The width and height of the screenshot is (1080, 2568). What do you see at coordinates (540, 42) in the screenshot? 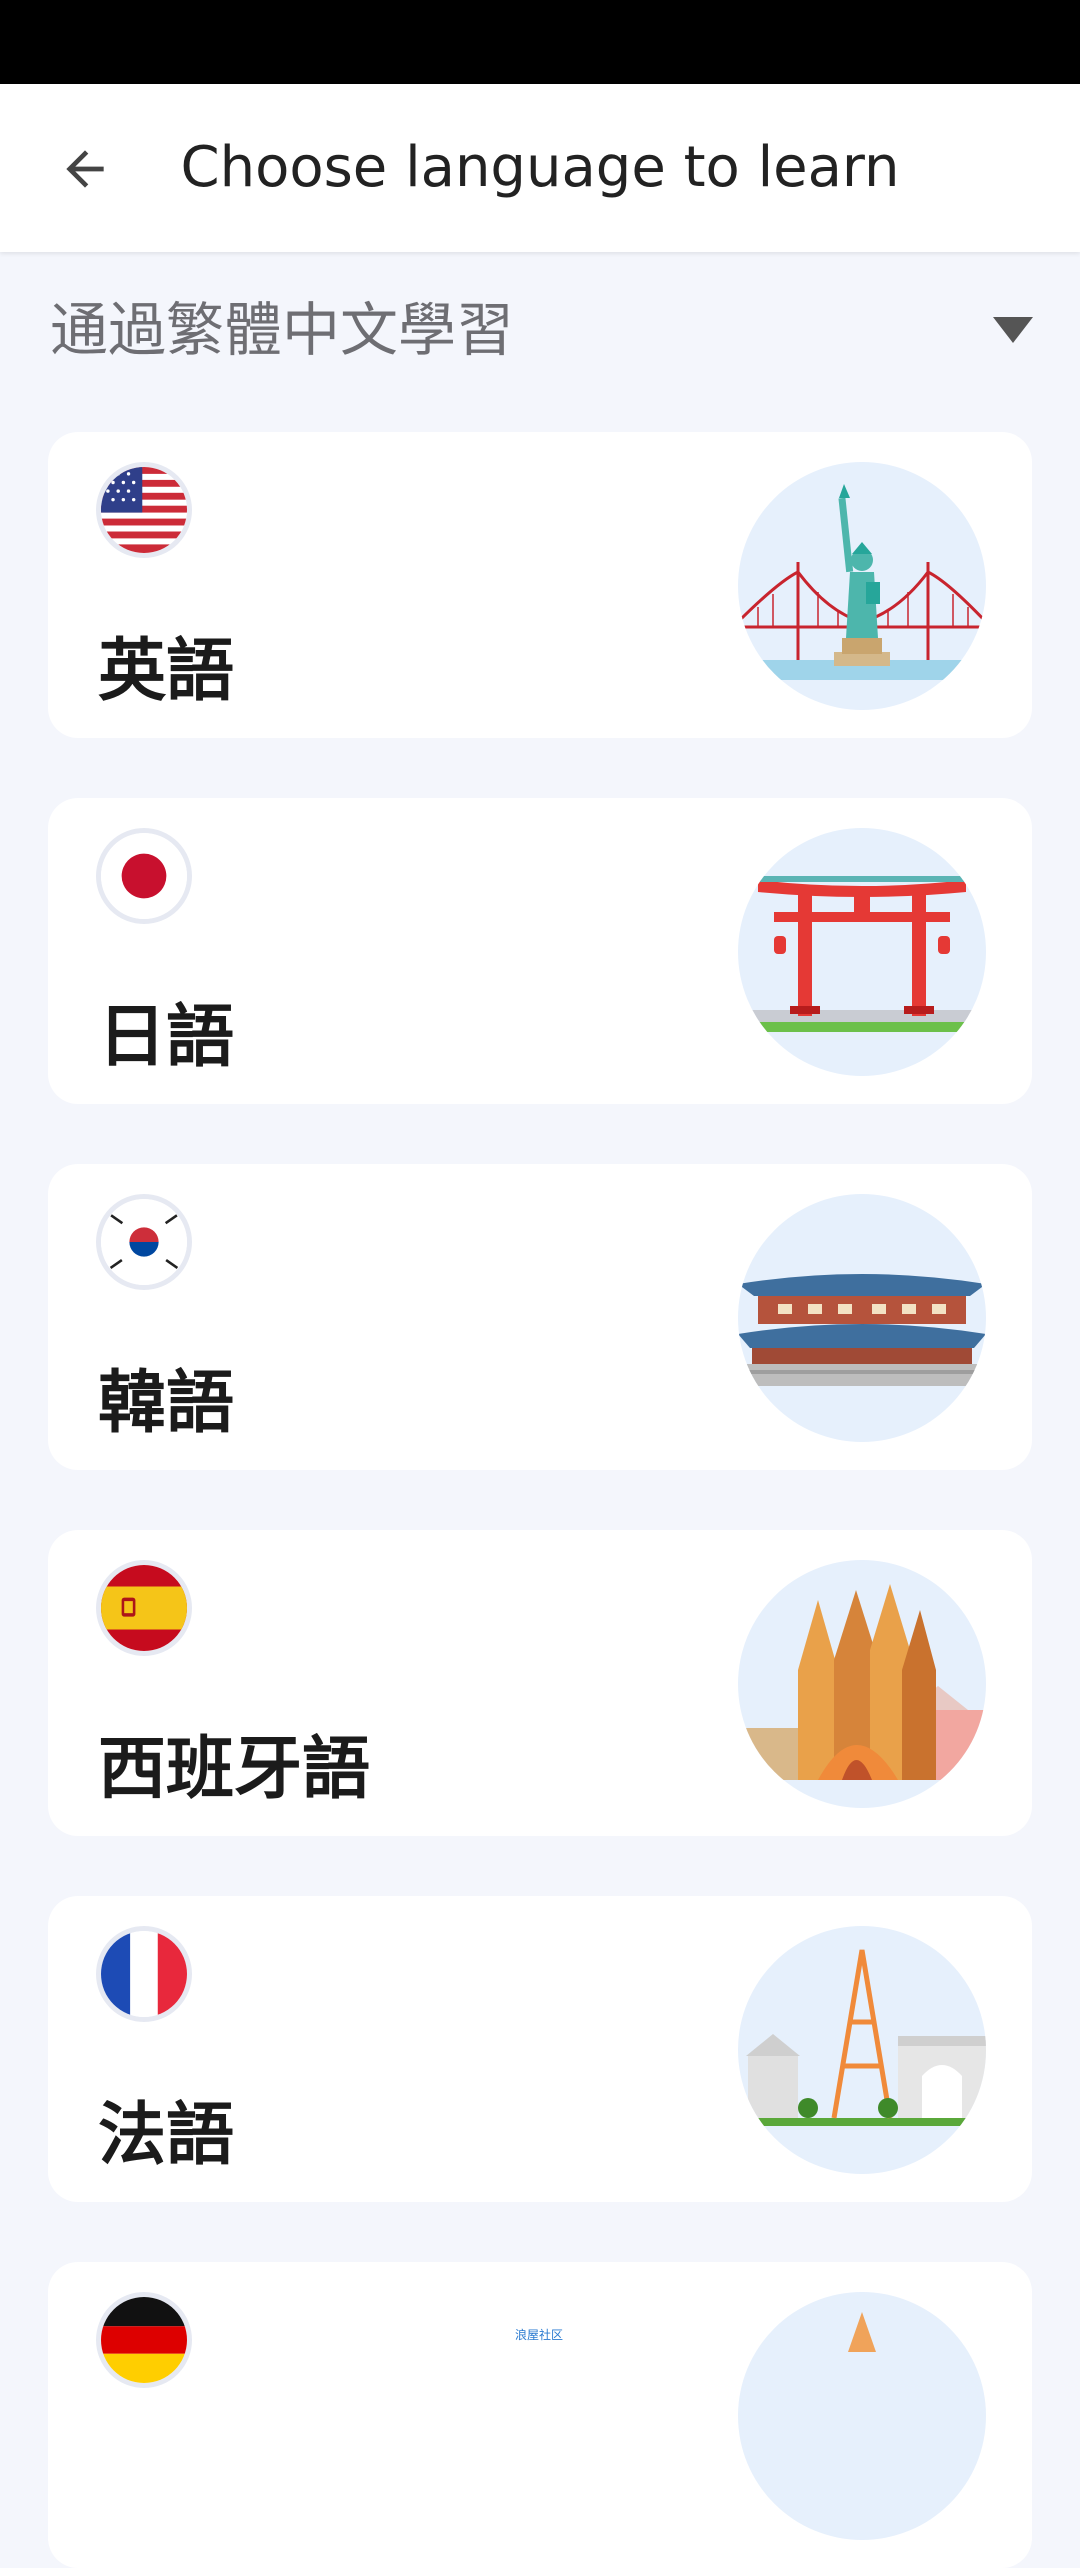
I see `status-bar` at bounding box center [540, 42].